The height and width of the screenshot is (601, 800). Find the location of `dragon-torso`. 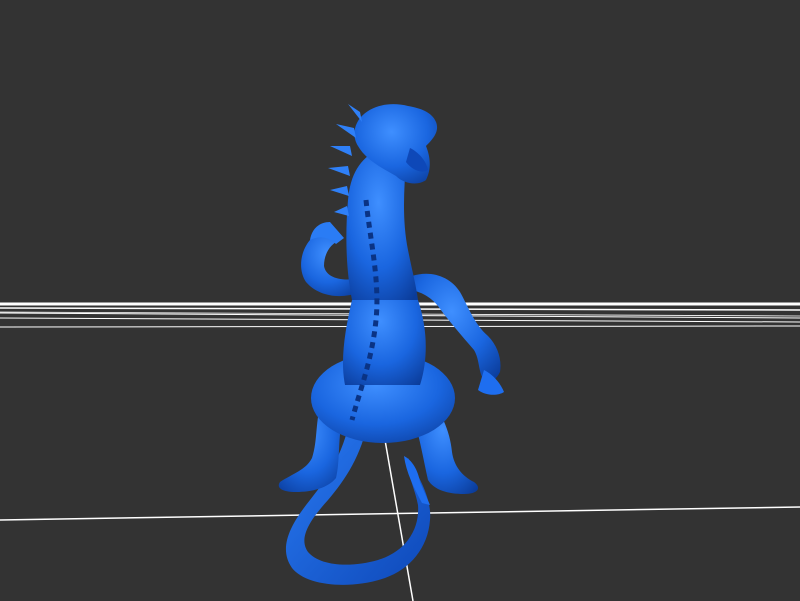

dragon-torso is located at coordinates (384, 335).